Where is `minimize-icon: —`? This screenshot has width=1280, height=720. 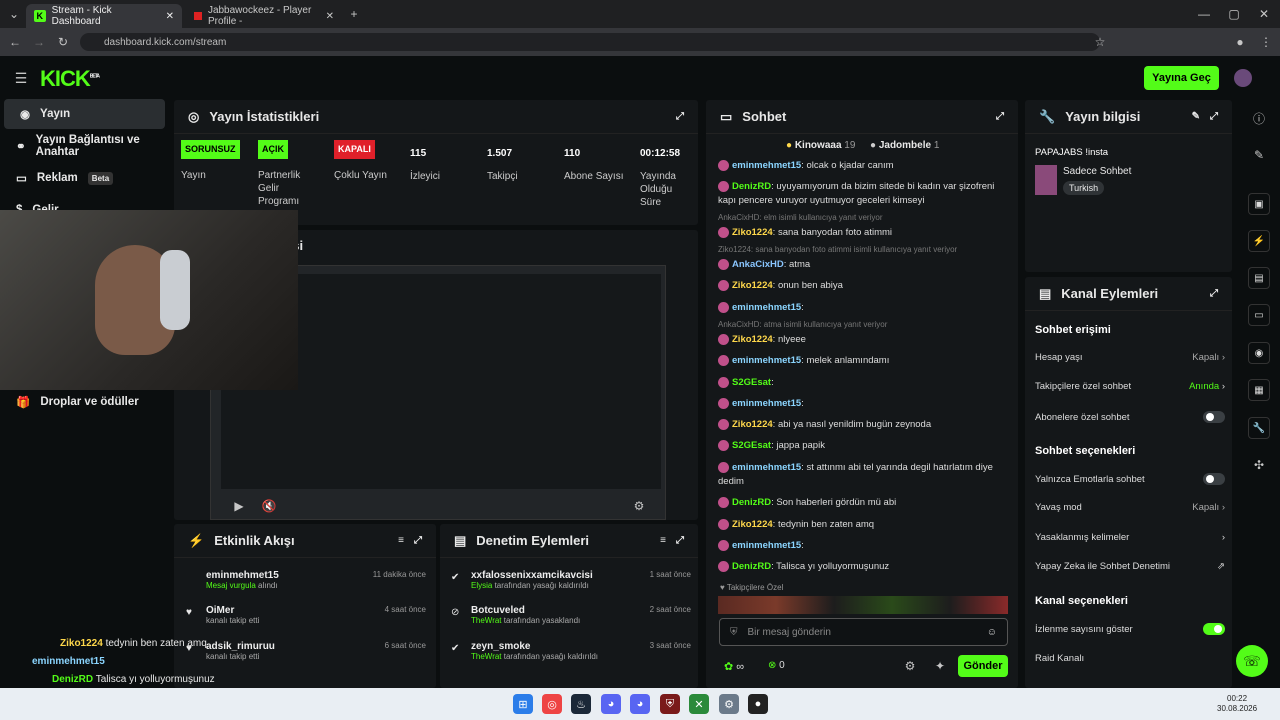
minimize-icon: — is located at coordinates (1204, 14).